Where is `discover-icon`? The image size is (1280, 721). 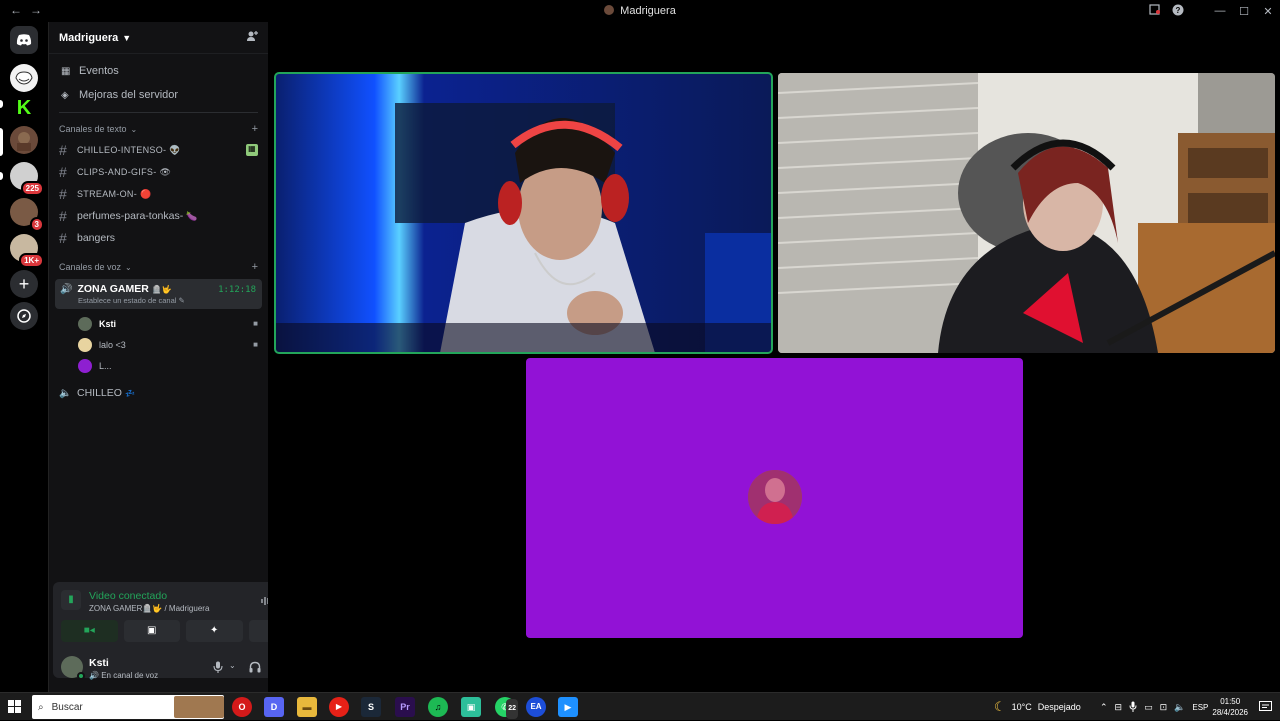 discover-icon is located at coordinates (24, 316).